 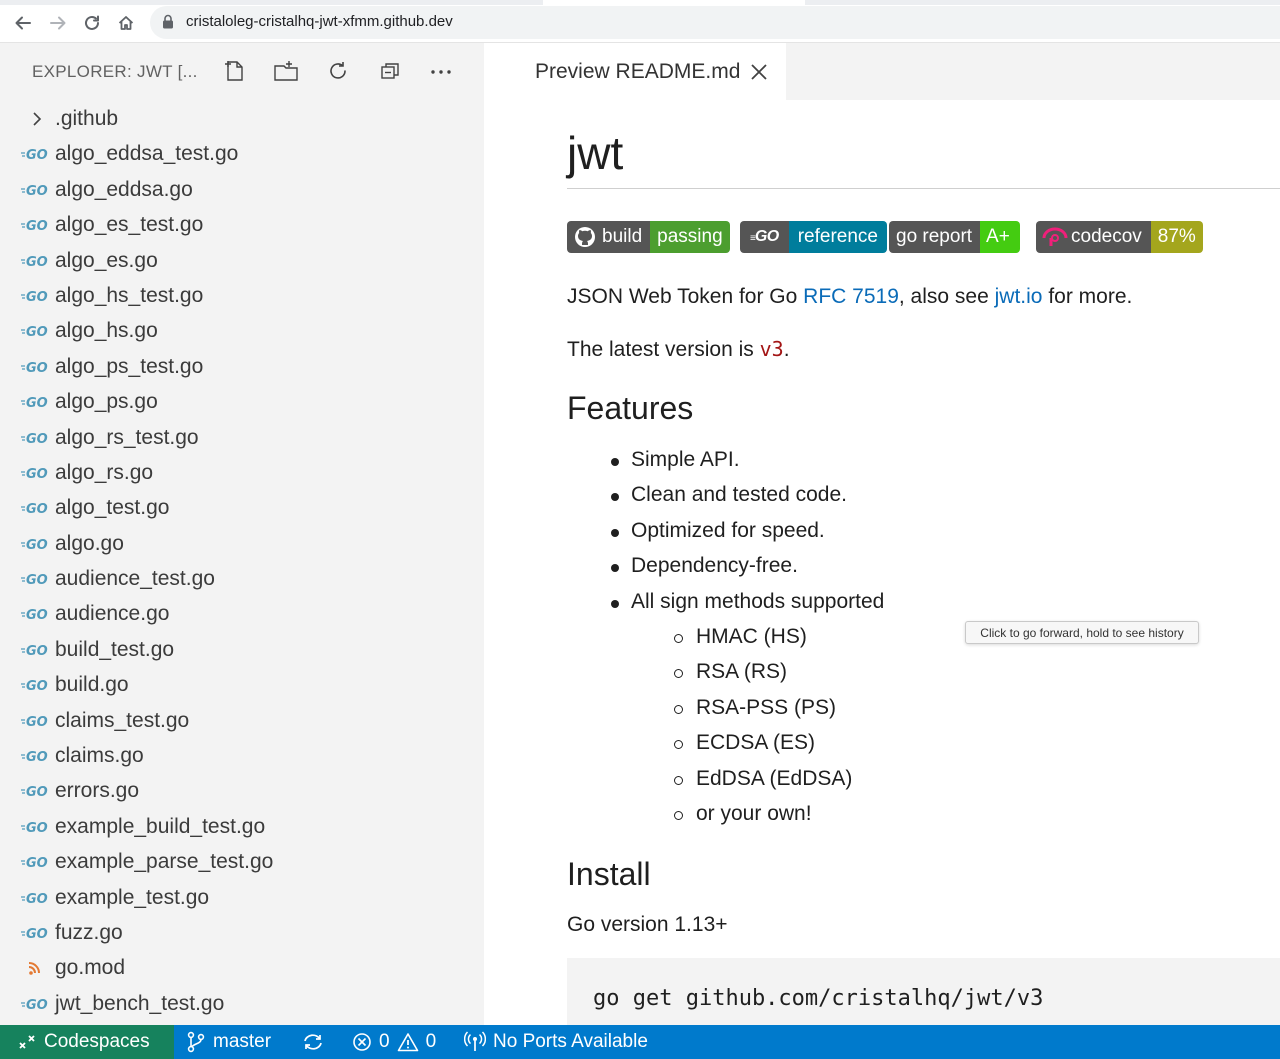 What do you see at coordinates (106, 331) in the screenshot?
I see `file-name: algo_hs.go` at bounding box center [106, 331].